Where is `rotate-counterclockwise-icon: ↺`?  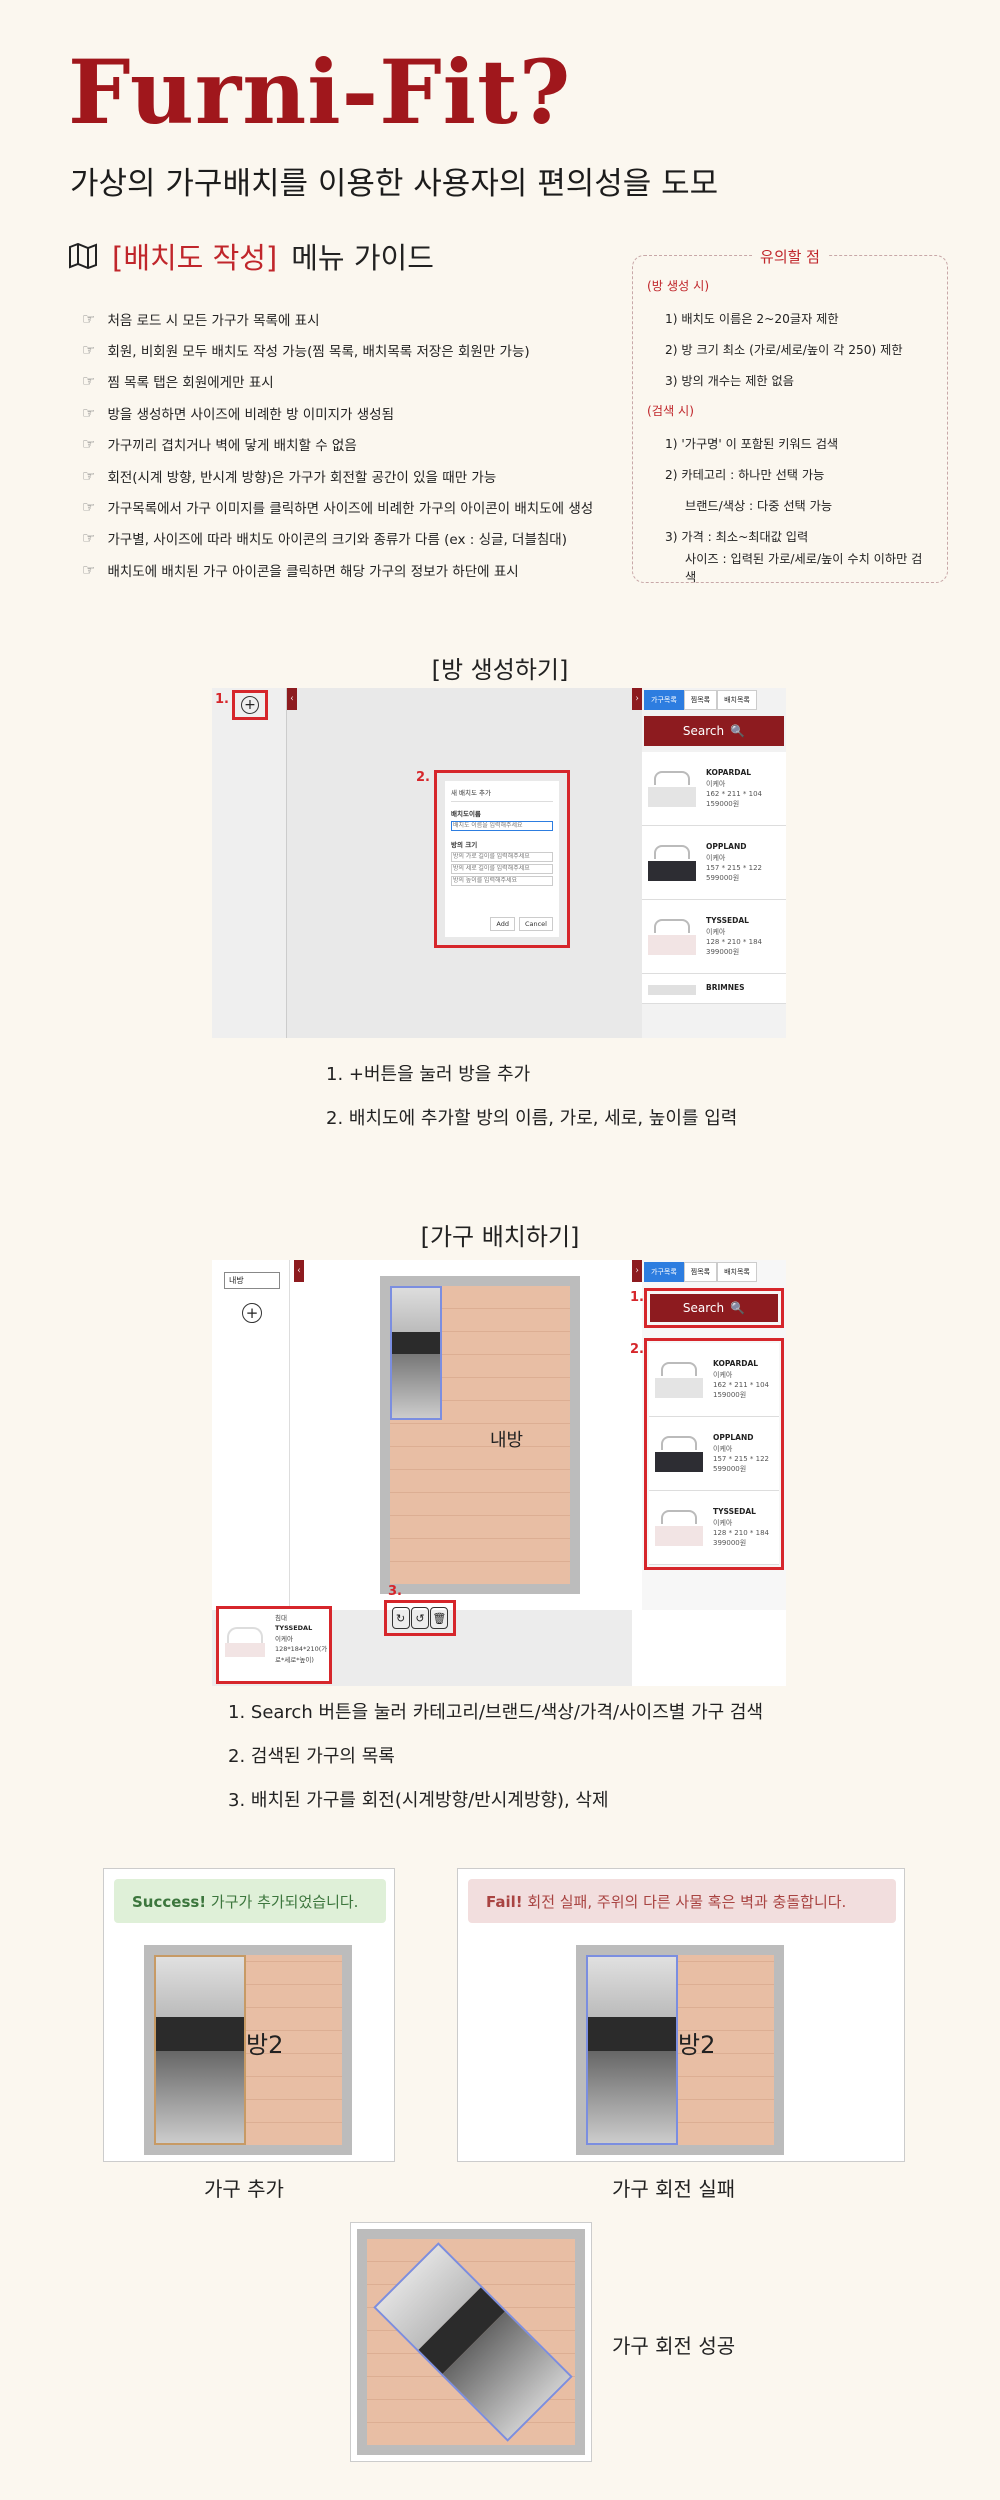 rotate-counterclockwise-icon: ↺ is located at coordinates (419, 1618).